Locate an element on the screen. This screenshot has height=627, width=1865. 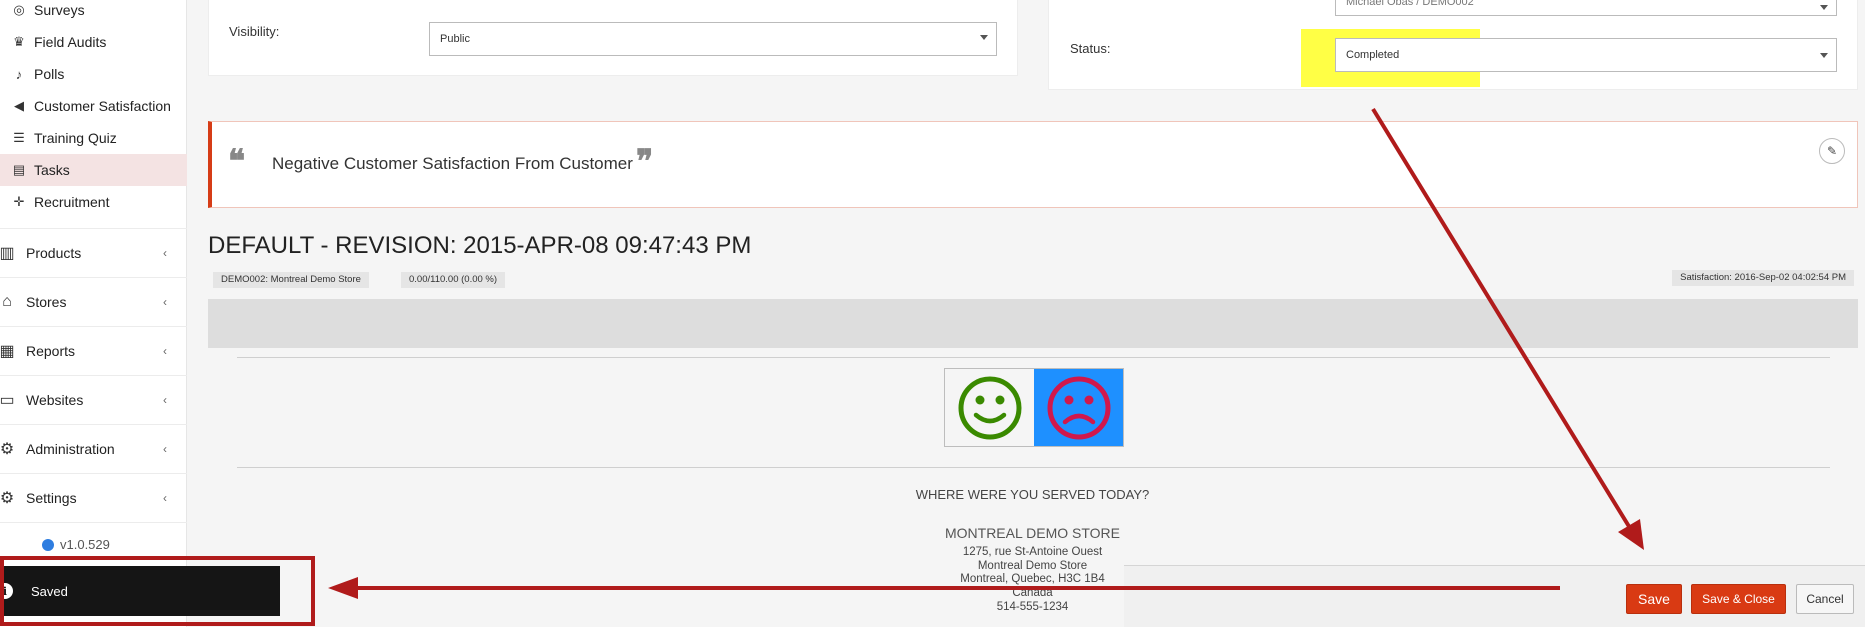
arrow-status-to-save is located at coordinates (1507, 328).